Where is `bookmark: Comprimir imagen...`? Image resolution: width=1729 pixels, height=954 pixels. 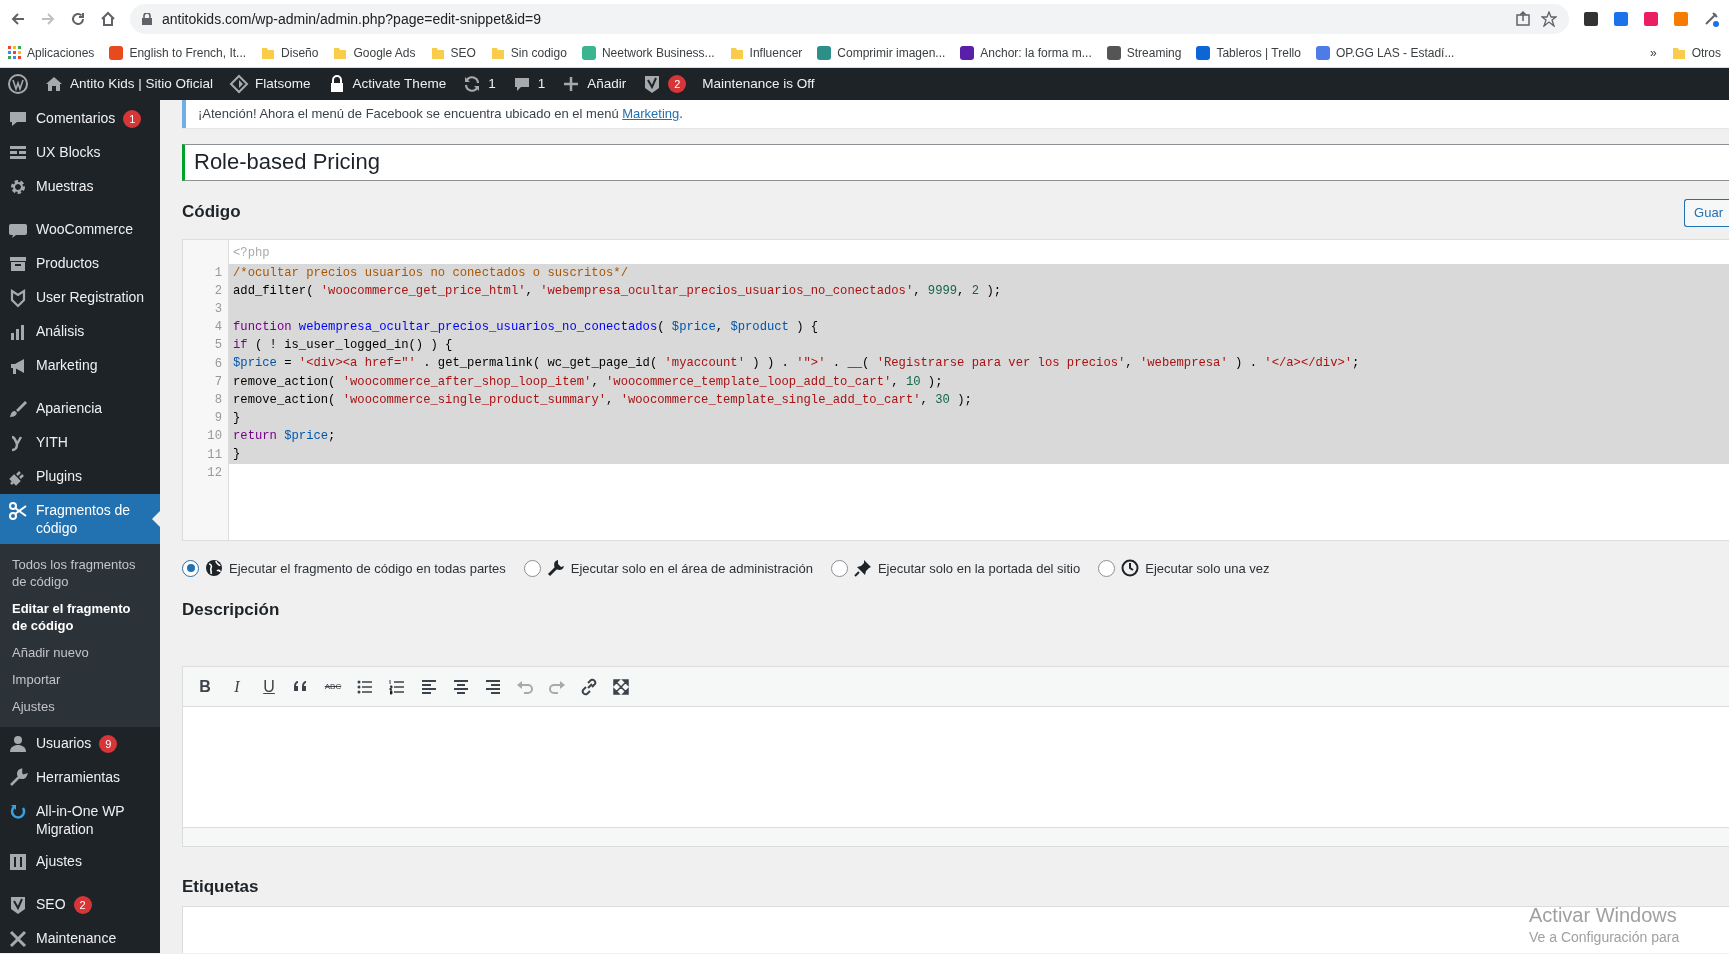
bookmark: Comprimir imagen... is located at coordinates (881, 52).